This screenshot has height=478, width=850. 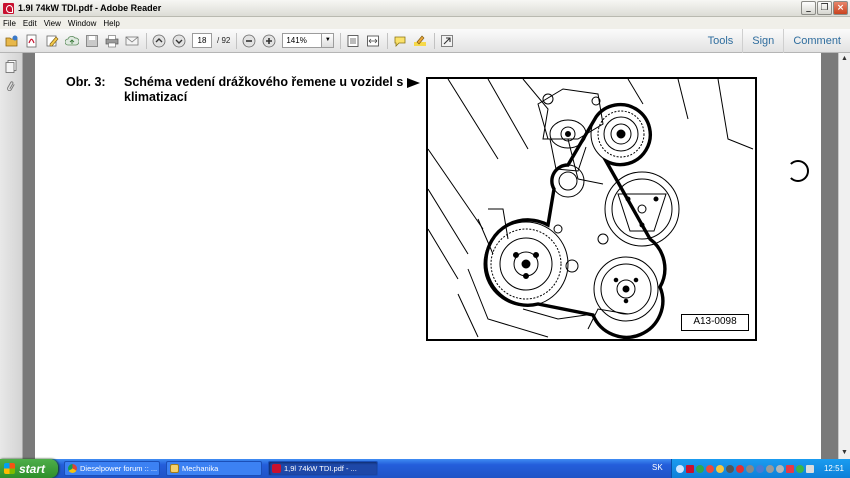 I want to click on task-folder: Mechanika, so click(x=214, y=468).